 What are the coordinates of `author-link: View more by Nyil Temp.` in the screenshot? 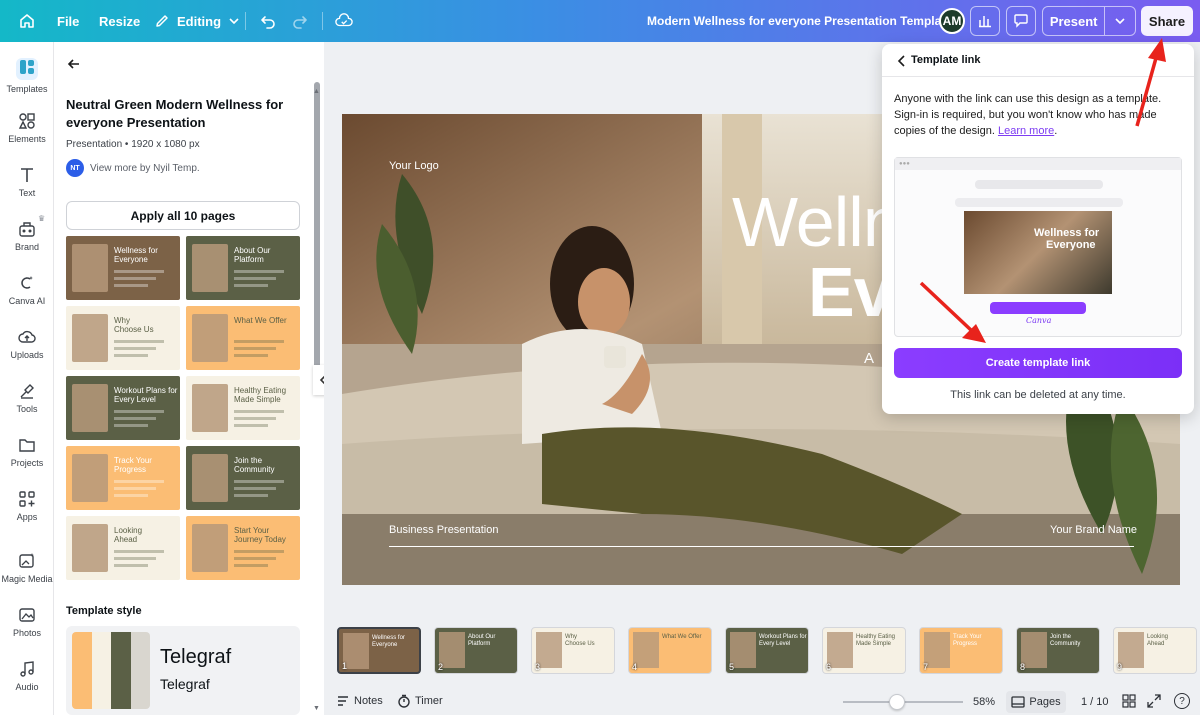 It's located at (145, 168).